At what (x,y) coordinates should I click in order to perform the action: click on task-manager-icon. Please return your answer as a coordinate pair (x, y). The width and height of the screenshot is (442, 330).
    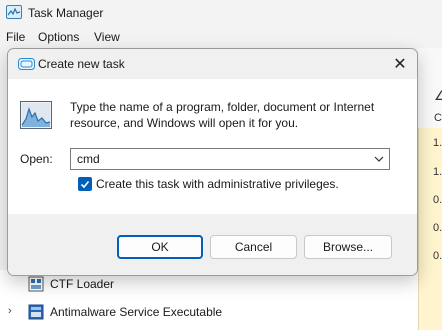
    Looking at the image, I should click on (14, 12).